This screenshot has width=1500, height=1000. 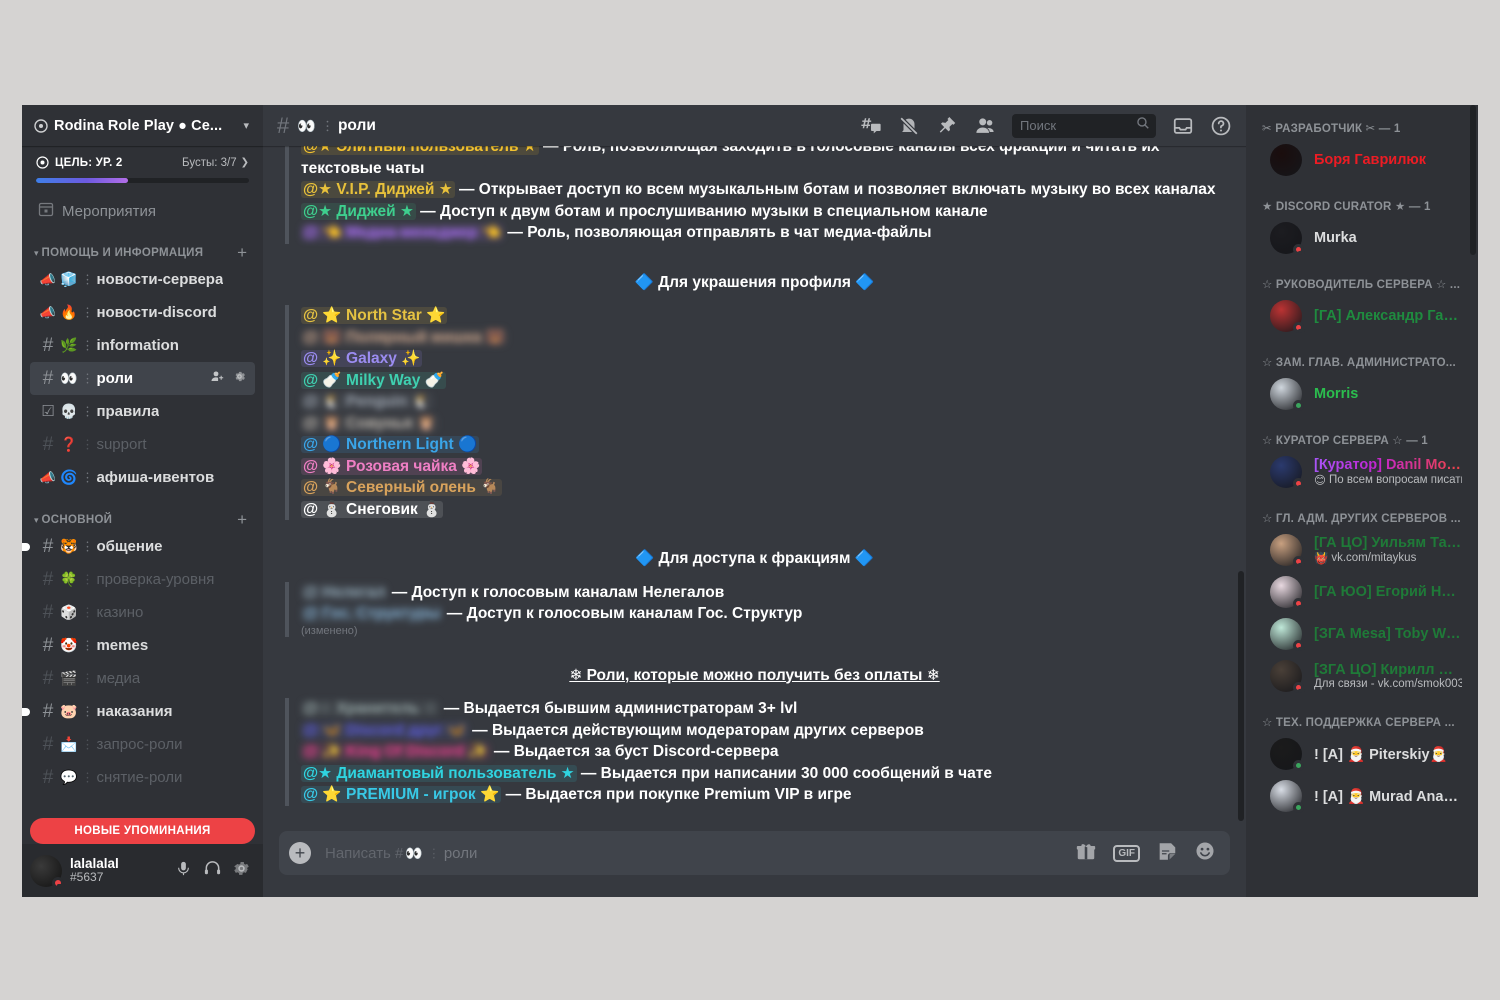 I want to click on add-attachment-icon: +, so click(x=300, y=853).